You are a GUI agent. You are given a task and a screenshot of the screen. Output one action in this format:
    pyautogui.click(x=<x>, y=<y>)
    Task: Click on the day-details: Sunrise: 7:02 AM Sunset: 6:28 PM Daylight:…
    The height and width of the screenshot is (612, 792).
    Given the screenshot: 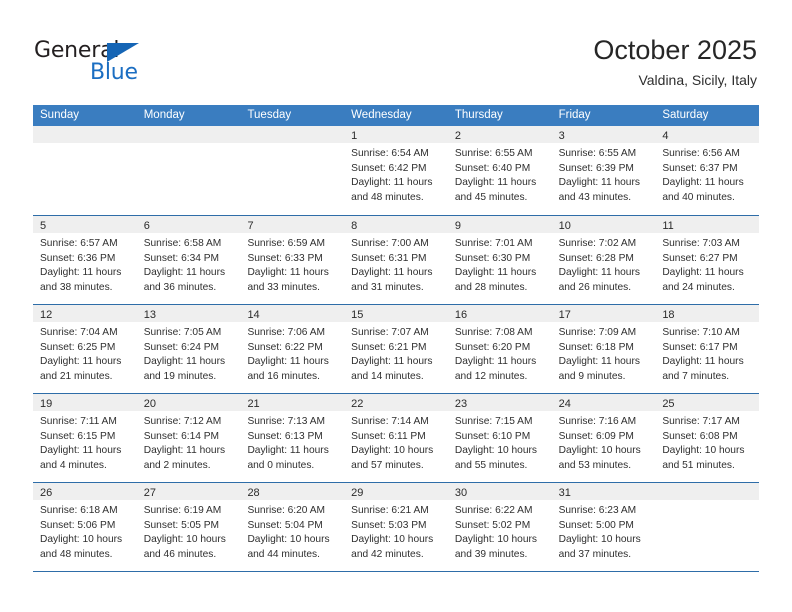 What is the action you would take?
    pyautogui.click(x=604, y=264)
    